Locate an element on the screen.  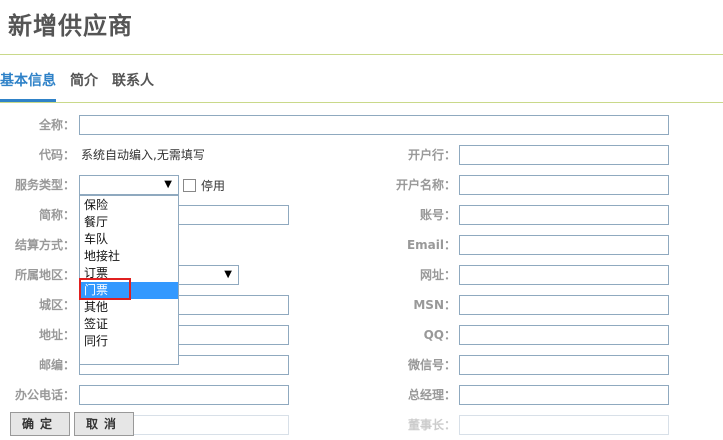
account-input is located at coordinates (564, 215).